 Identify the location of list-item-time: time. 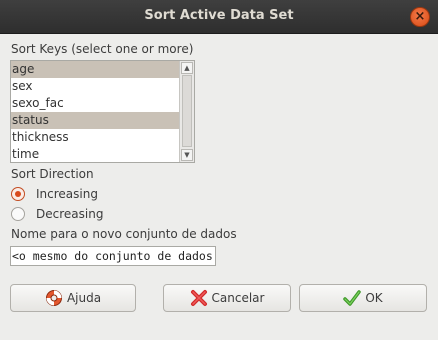
(95, 154).